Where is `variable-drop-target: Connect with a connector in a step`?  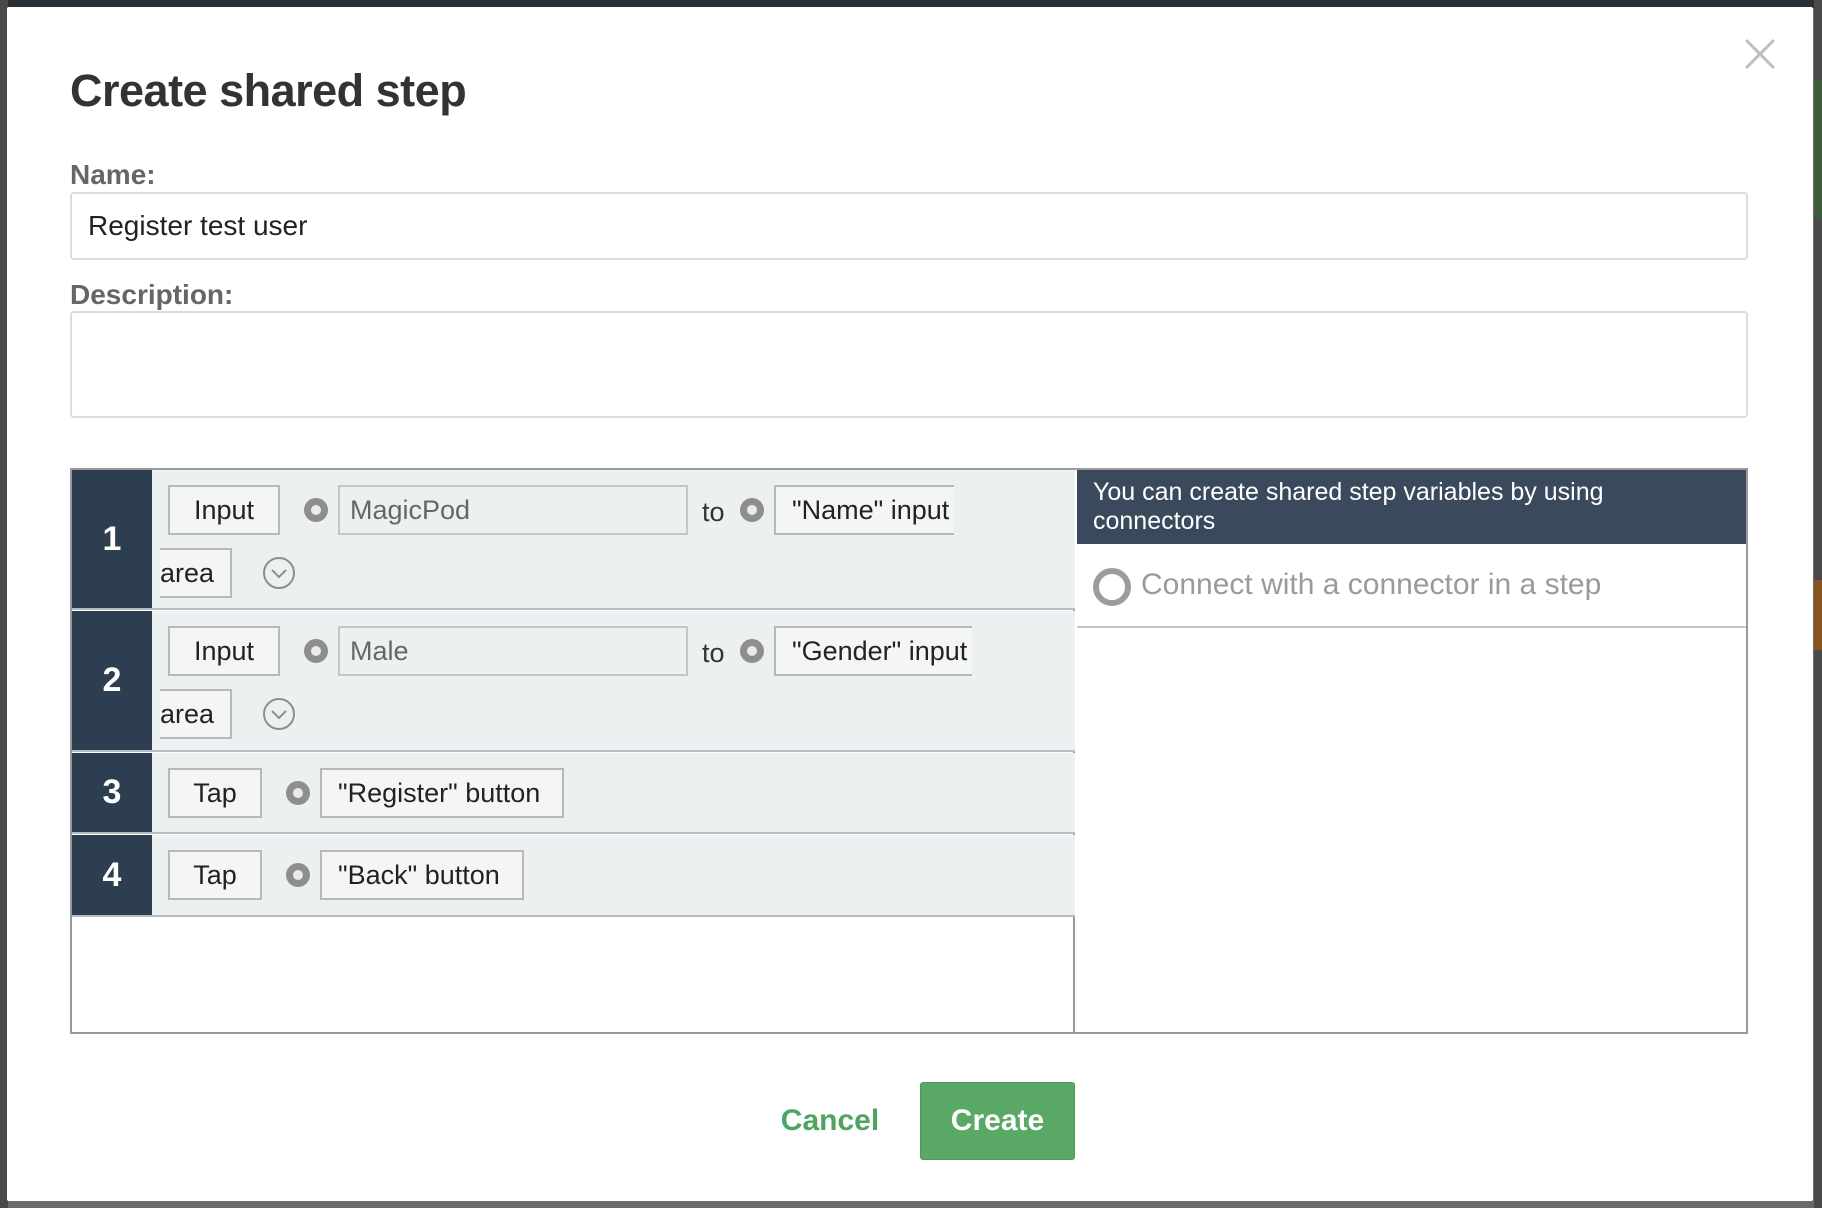
variable-drop-target: Connect with a connector in a step is located at coordinates (1411, 586).